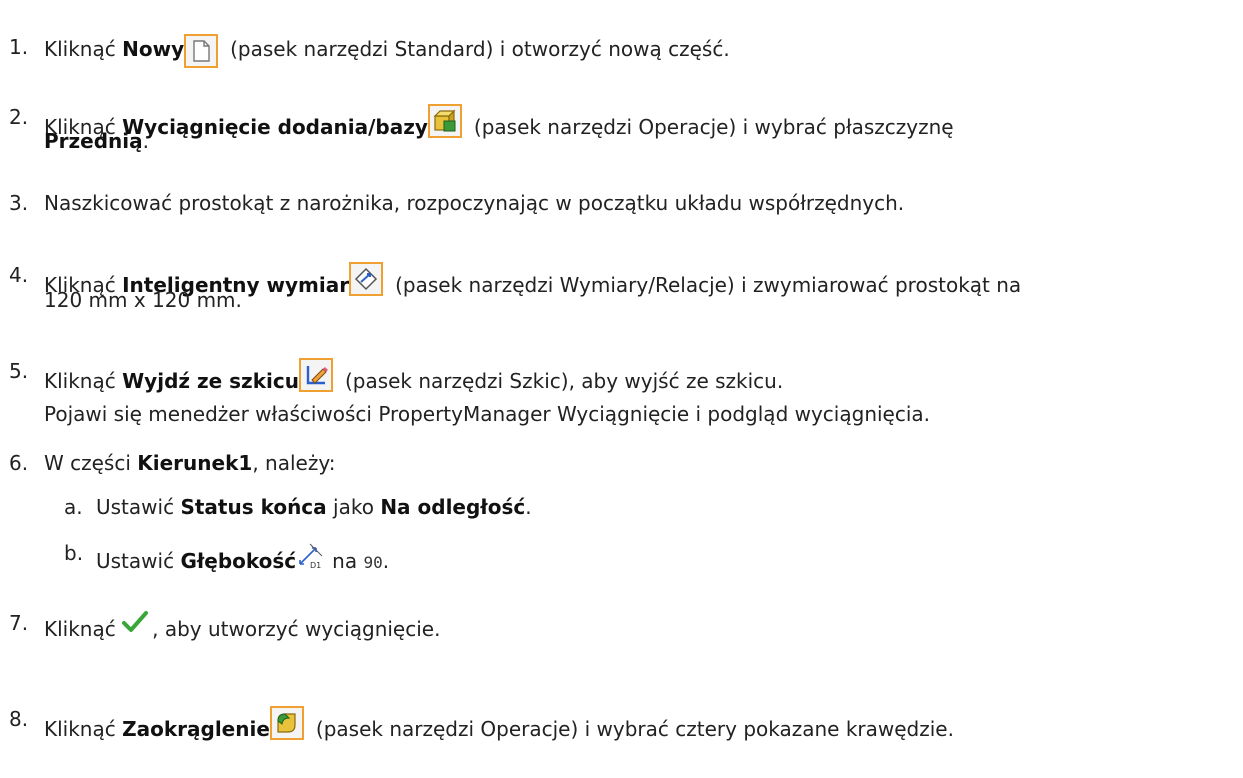  Describe the element at coordinates (353, 507) in the screenshot. I see `substep-mid: jako` at that location.